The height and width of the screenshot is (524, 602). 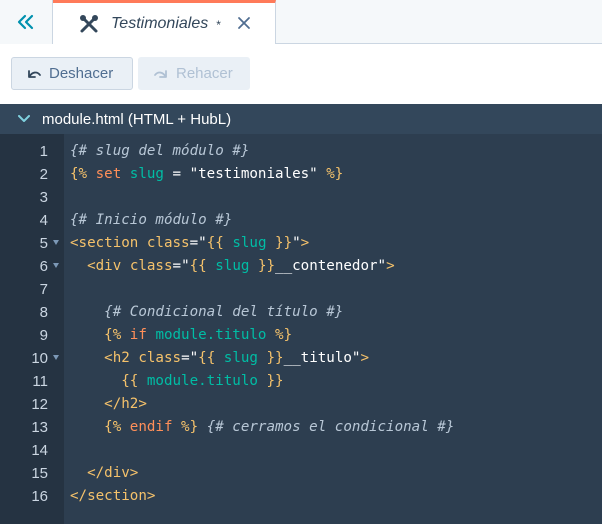 I want to click on code-line: 2 {% set slug = "testimoniales" %}, so click(x=301, y=174).